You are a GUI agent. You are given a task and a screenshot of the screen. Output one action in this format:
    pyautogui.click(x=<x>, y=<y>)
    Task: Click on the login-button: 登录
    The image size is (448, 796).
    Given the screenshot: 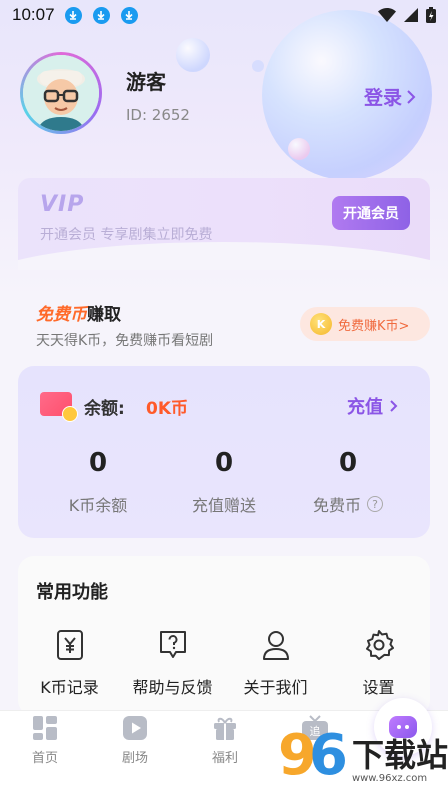 What is the action you would take?
    pyautogui.click(x=390, y=96)
    